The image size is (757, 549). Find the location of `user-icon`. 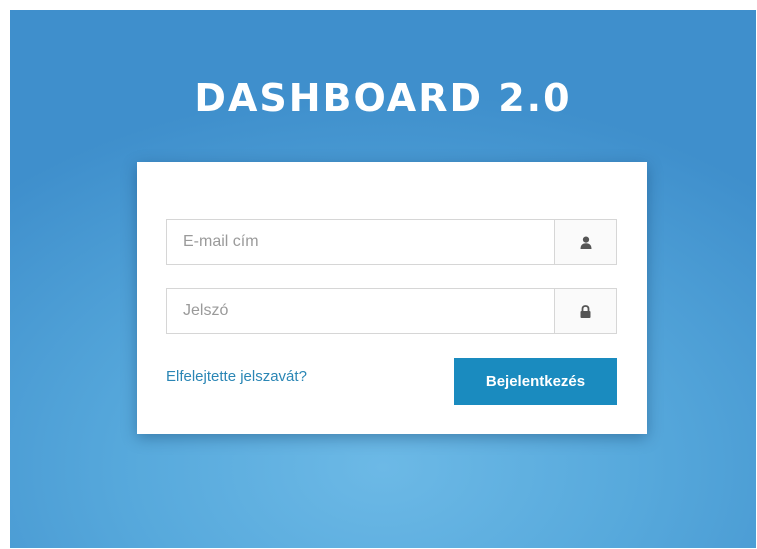

user-icon is located at coordinates (585, 242).